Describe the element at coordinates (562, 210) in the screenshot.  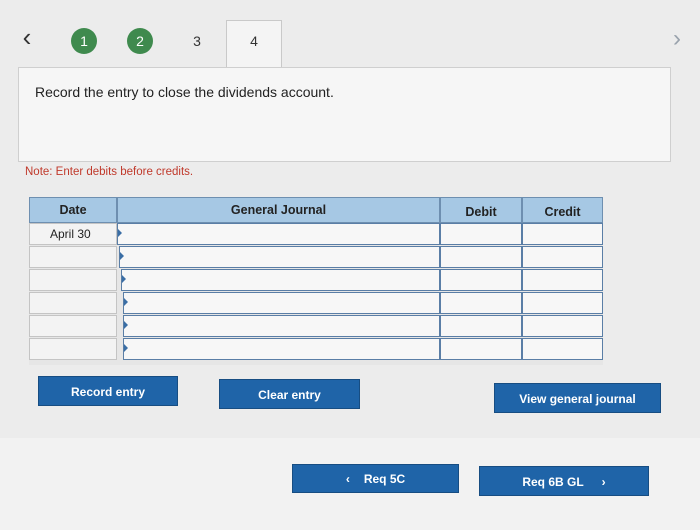
I see `header-credit: Credit` at that location.